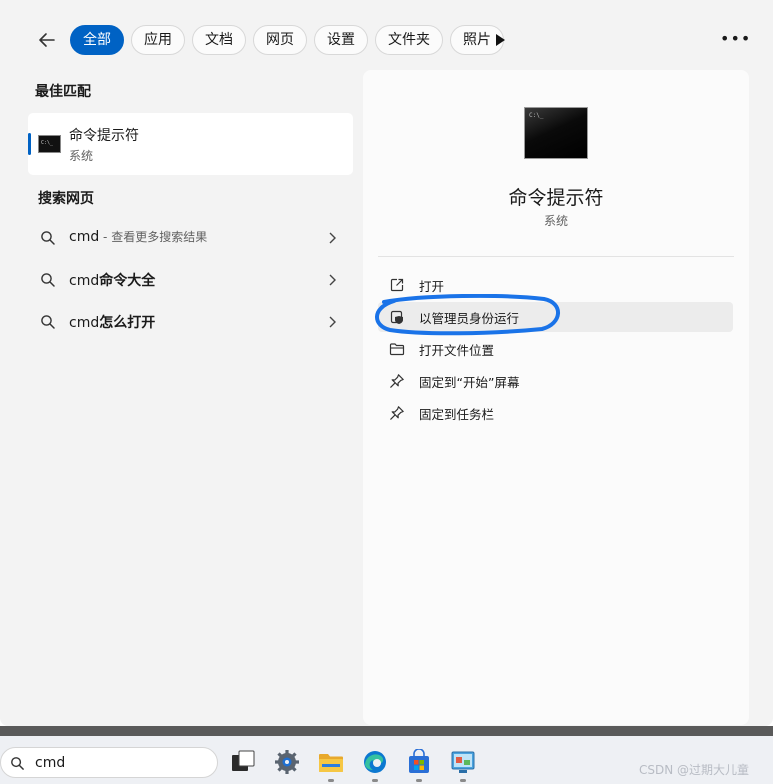 Image resolution: width=773 pixels, height=784 pixels. What do you see at coordinates (341, 40) in the screenshot?
I see `filter-chip-settings: 设置` at bounding box center [341, 40].